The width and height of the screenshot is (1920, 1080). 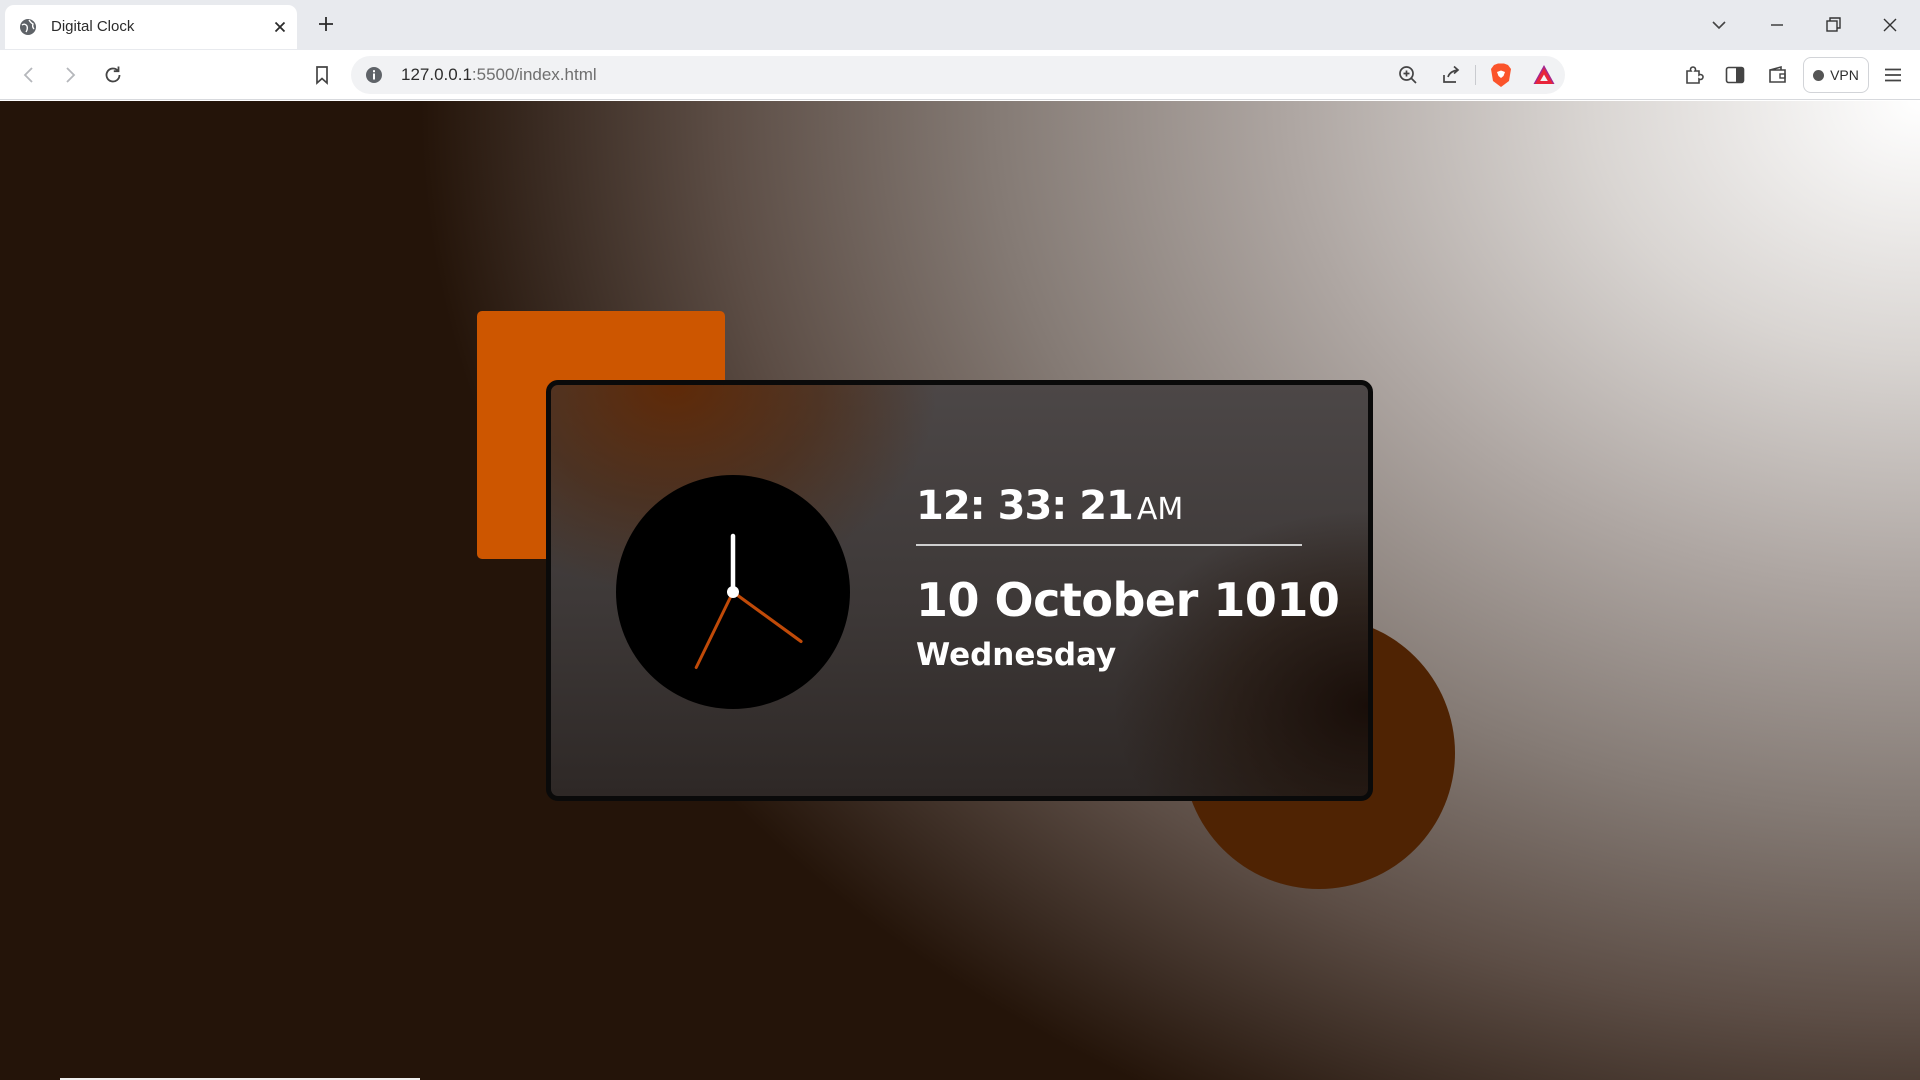 I want to click on address-bar: 127.0.0.1:5500/index.html, so click(x=958, y=75).